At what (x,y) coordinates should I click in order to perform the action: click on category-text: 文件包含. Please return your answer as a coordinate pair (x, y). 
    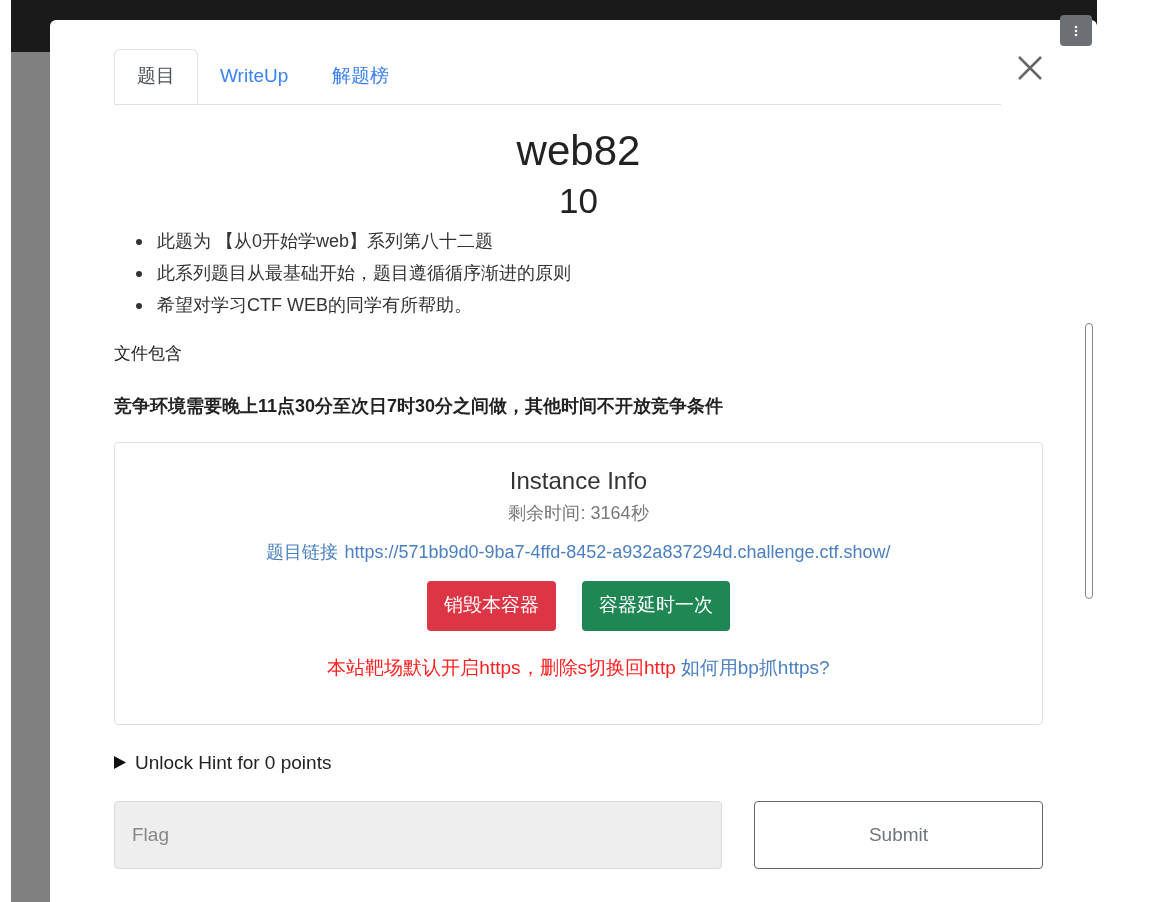
    Looking at the image, I should click on (148, 354).